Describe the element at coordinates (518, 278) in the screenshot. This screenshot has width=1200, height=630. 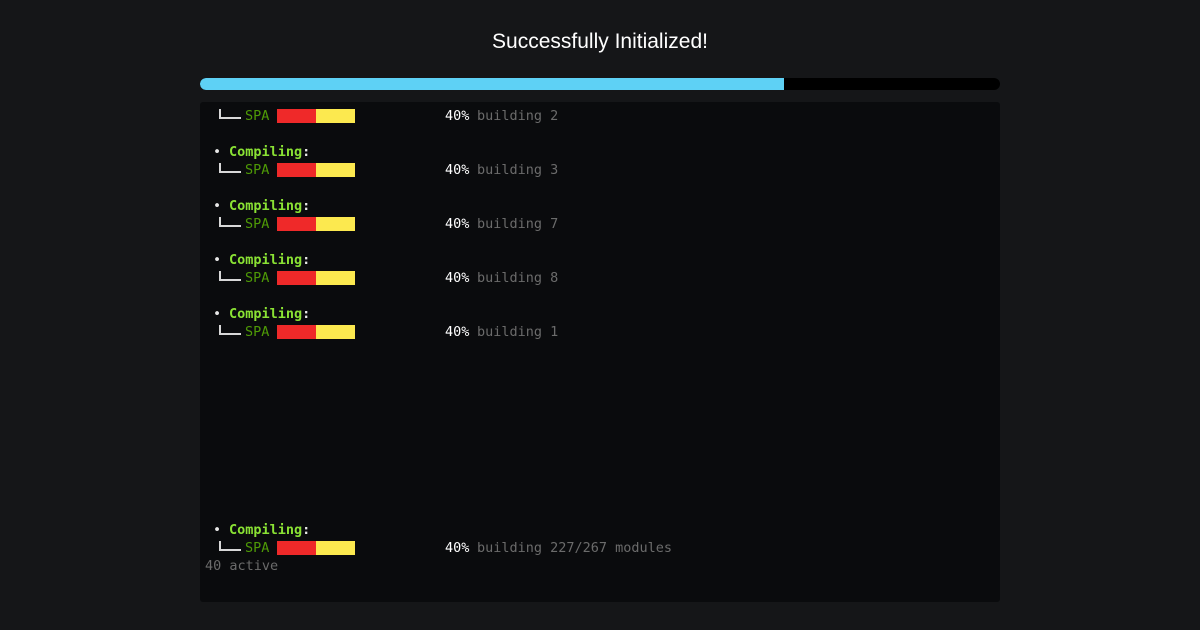
I see `entry-status: building 8` at that location.